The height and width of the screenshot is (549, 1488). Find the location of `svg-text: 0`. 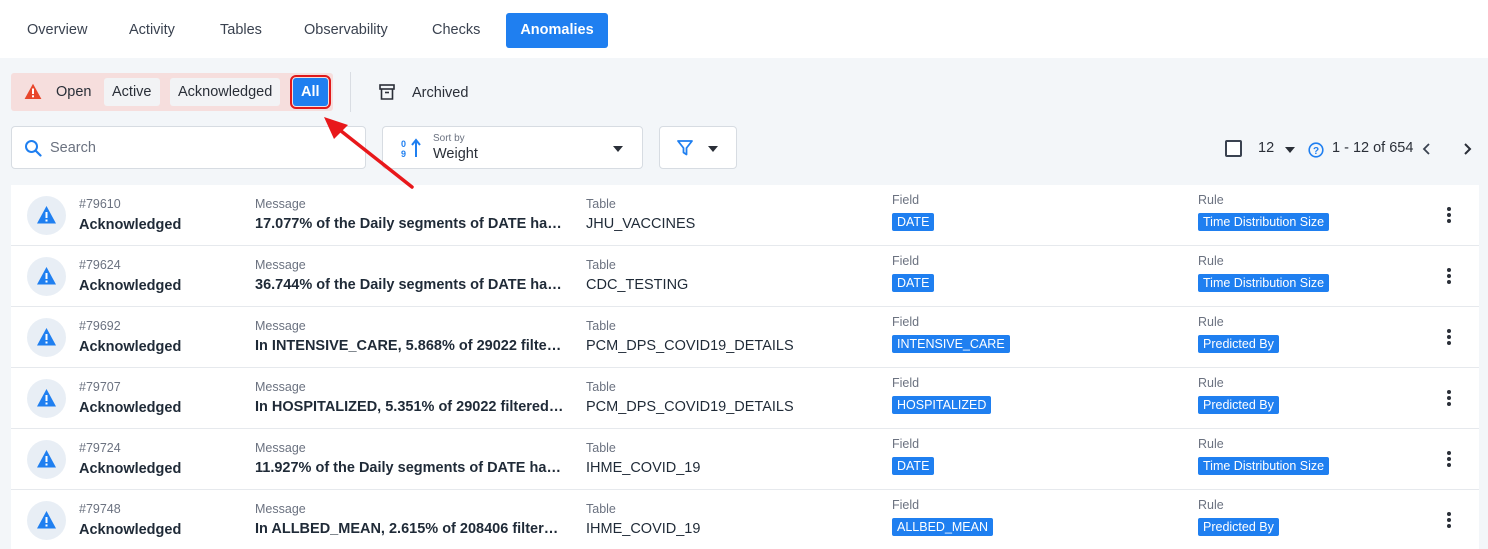

svg-text: 0 is located at coordinates (403, 144).